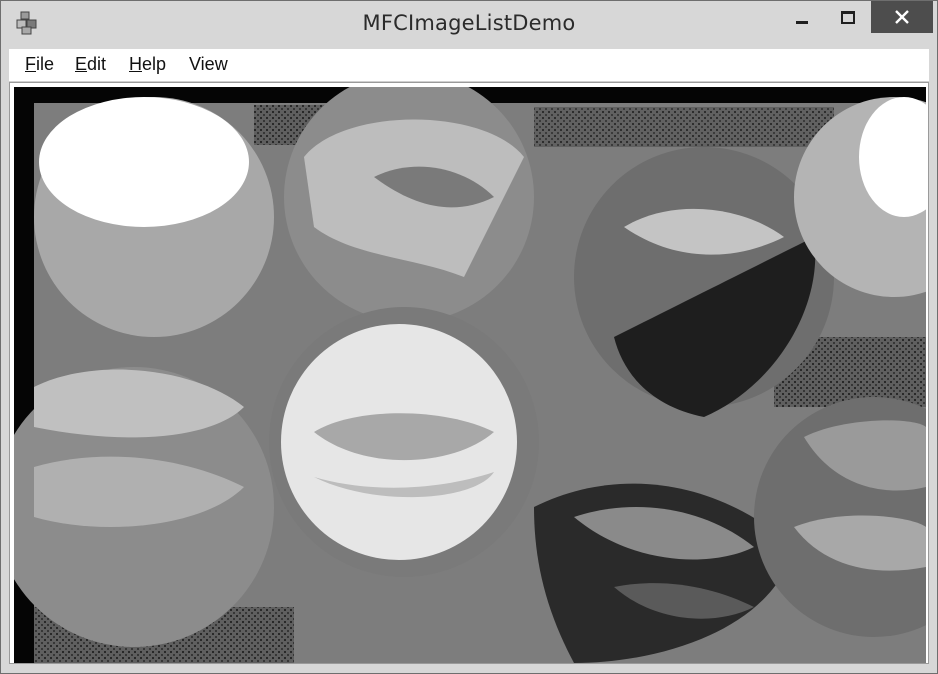 The image size is (938, 674). I want to click on menu-edit-mnemonic: E, so click(81, 64).